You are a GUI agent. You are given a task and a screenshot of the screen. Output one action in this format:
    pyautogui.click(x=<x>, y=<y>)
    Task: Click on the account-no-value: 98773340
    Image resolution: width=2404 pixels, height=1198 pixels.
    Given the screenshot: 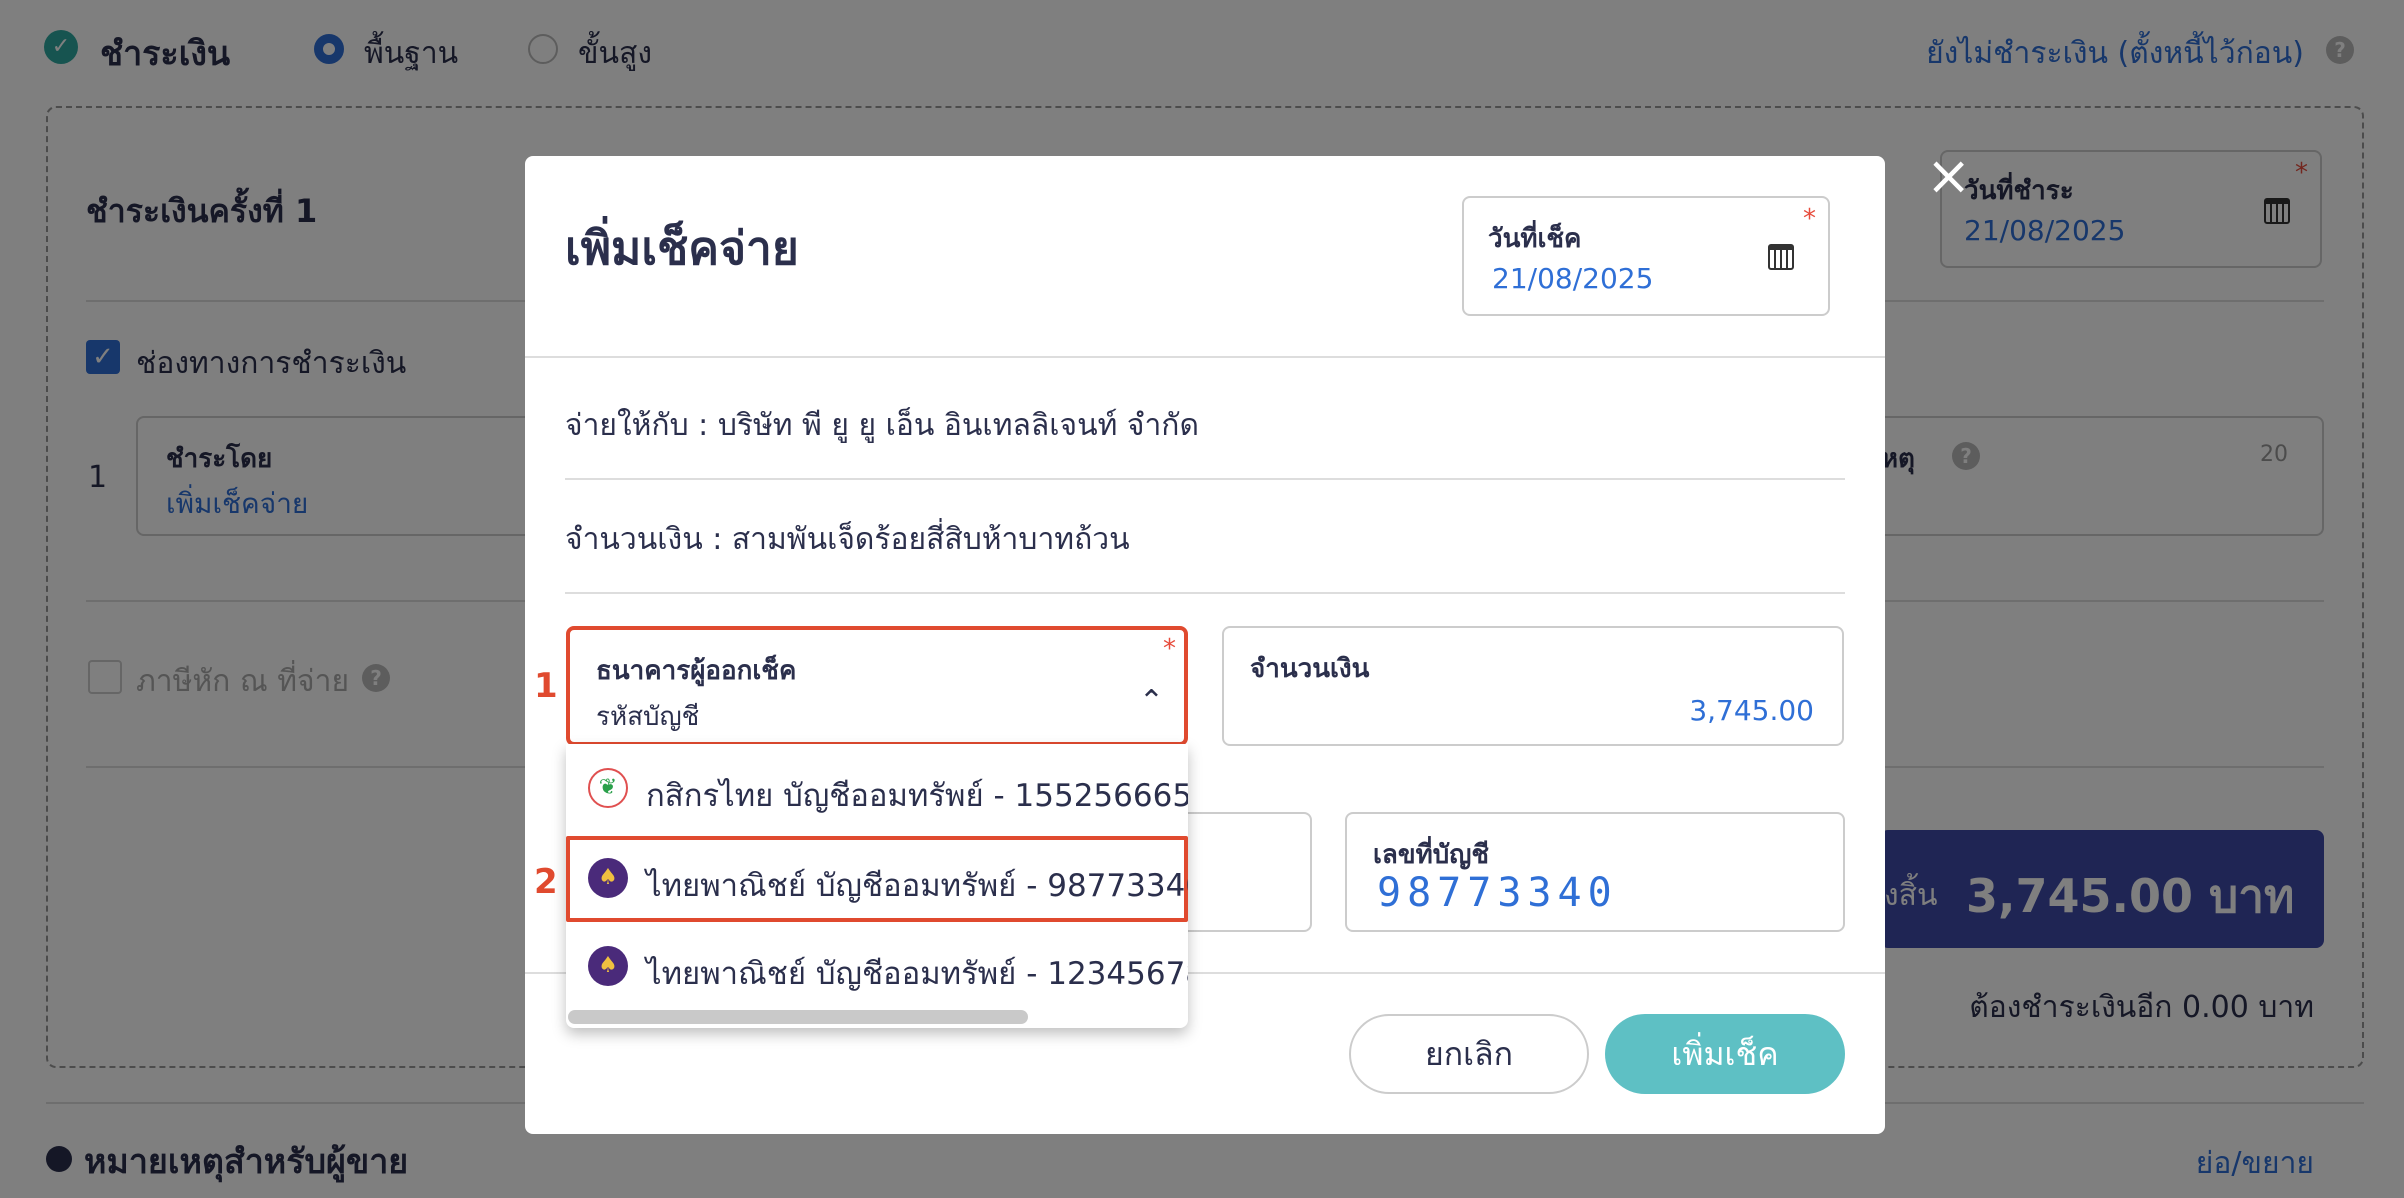 What is the action you would take?
    pyautogui.click(x=1497, y=893)
    